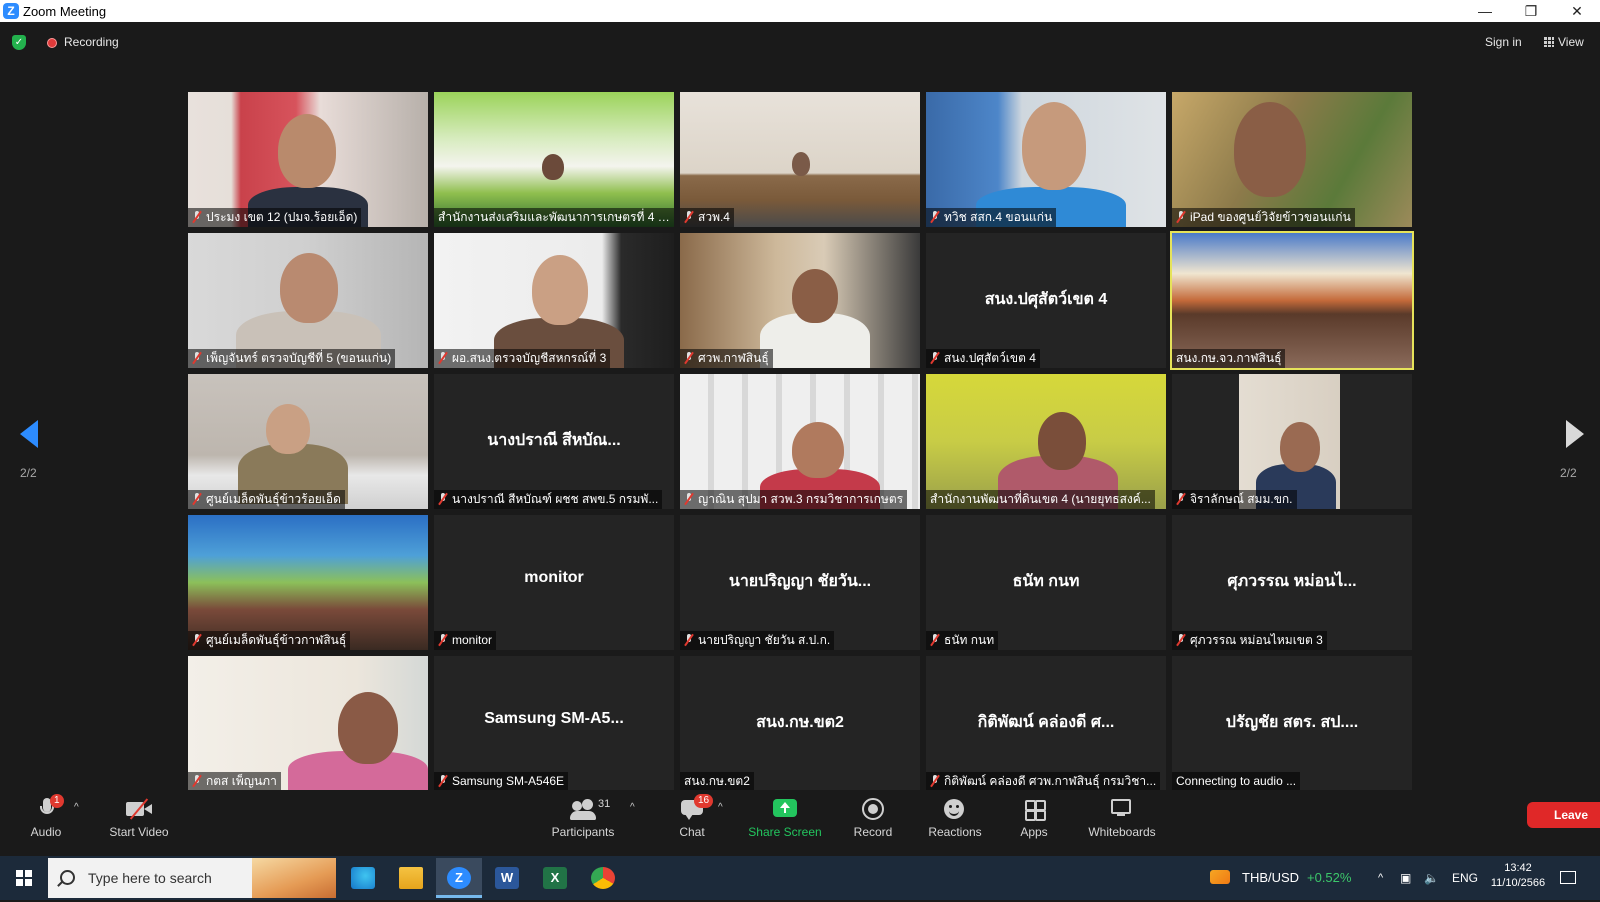  I want to click on participant-tile: ญาณิน สุปมา สวพ.3 กรมวิชาการเกษตร, so click(800, 441).